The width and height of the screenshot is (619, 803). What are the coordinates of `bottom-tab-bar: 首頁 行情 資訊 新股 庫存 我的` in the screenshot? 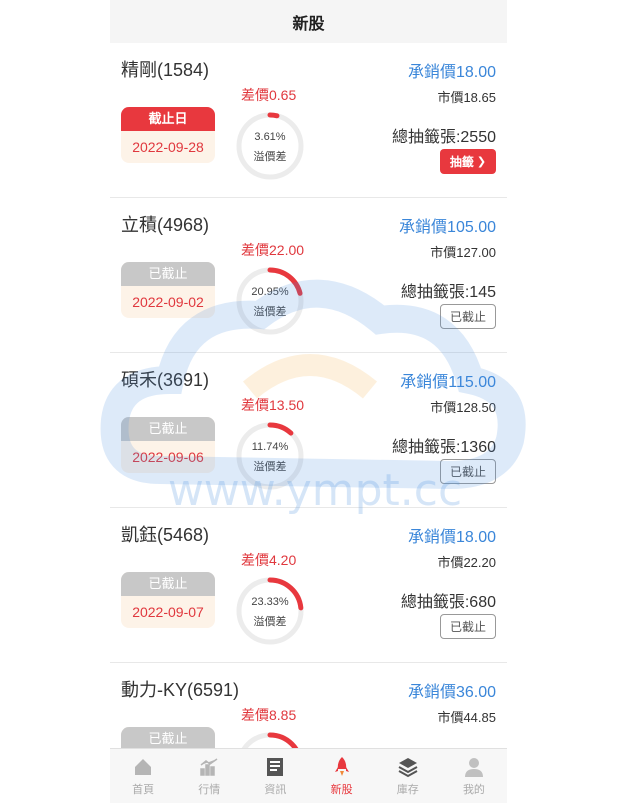 It's located at (308, 775).